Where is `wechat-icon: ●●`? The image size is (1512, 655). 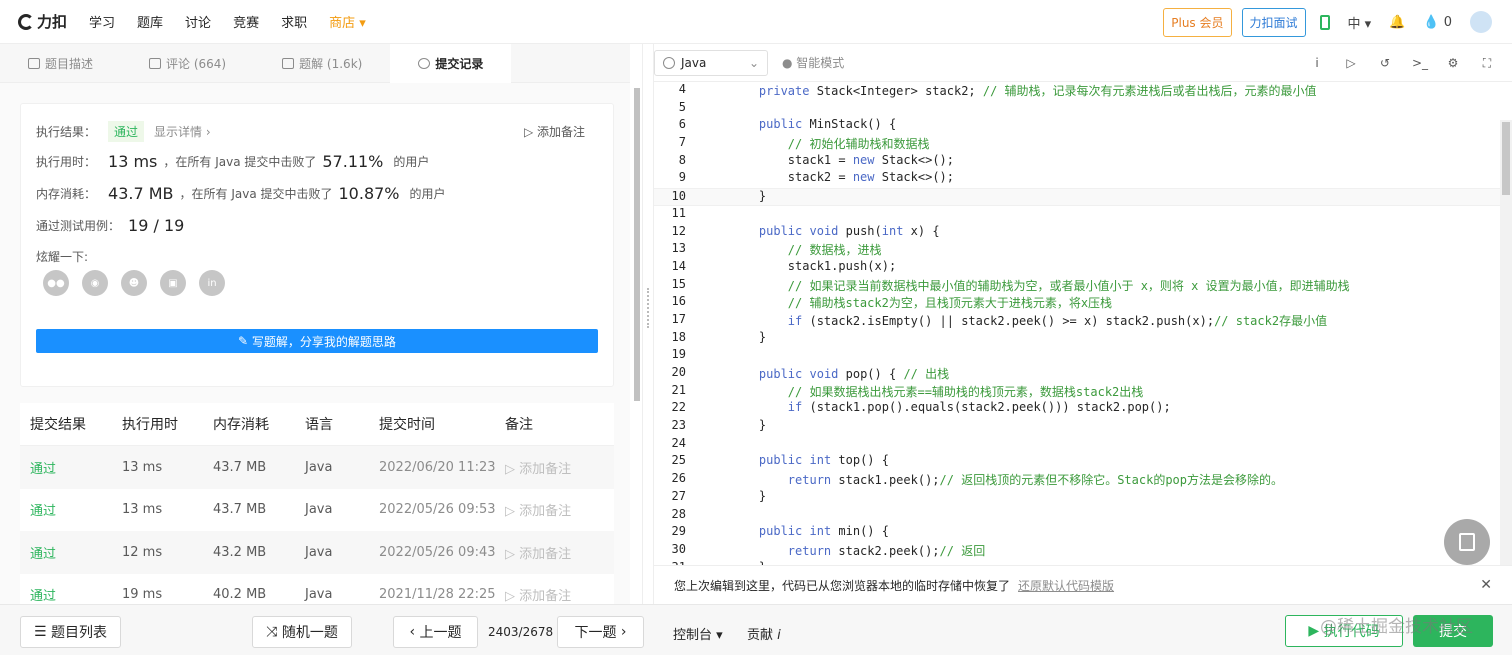 wechat-icon: ●● is located at coordinates (56, 283).